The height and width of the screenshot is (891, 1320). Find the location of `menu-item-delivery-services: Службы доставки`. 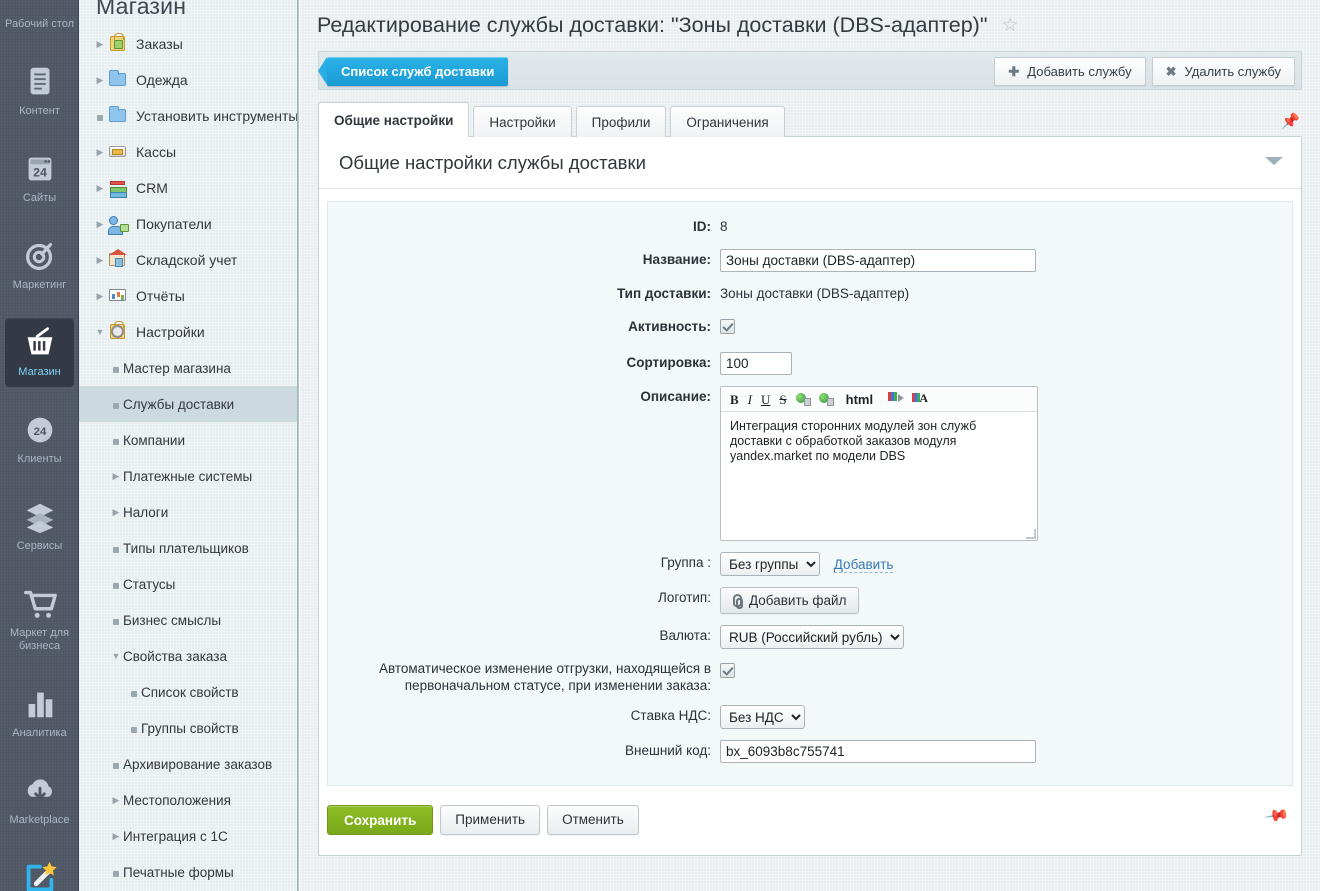

menu-item-delivery-services: Службы доставки is located at coordinates (188, 404).